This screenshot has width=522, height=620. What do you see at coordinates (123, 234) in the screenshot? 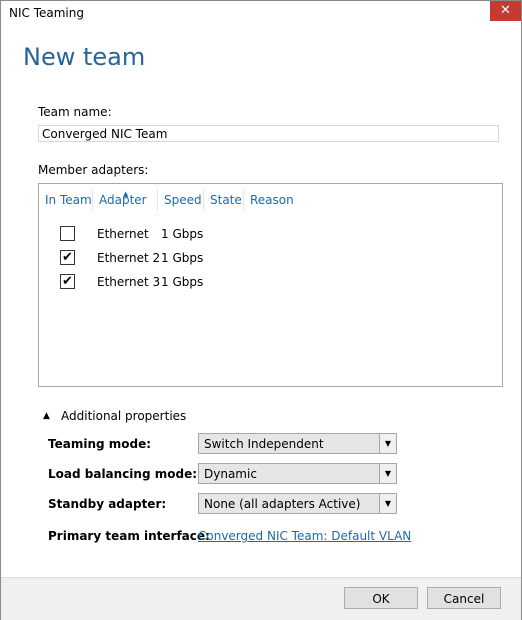
I see `adapter-name: Ethernet` at bounding box center [123, 234].